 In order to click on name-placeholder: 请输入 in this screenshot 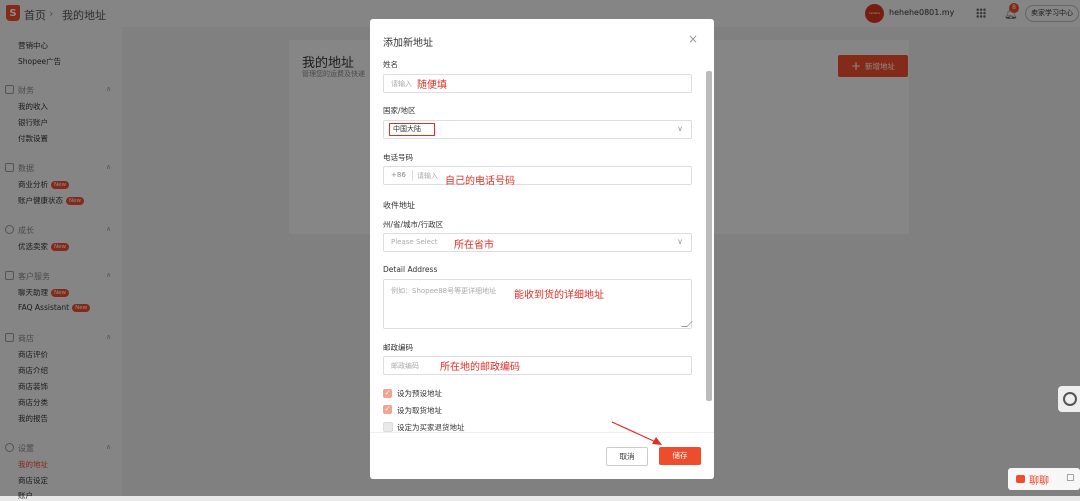, I will do `click(401, 84)`.